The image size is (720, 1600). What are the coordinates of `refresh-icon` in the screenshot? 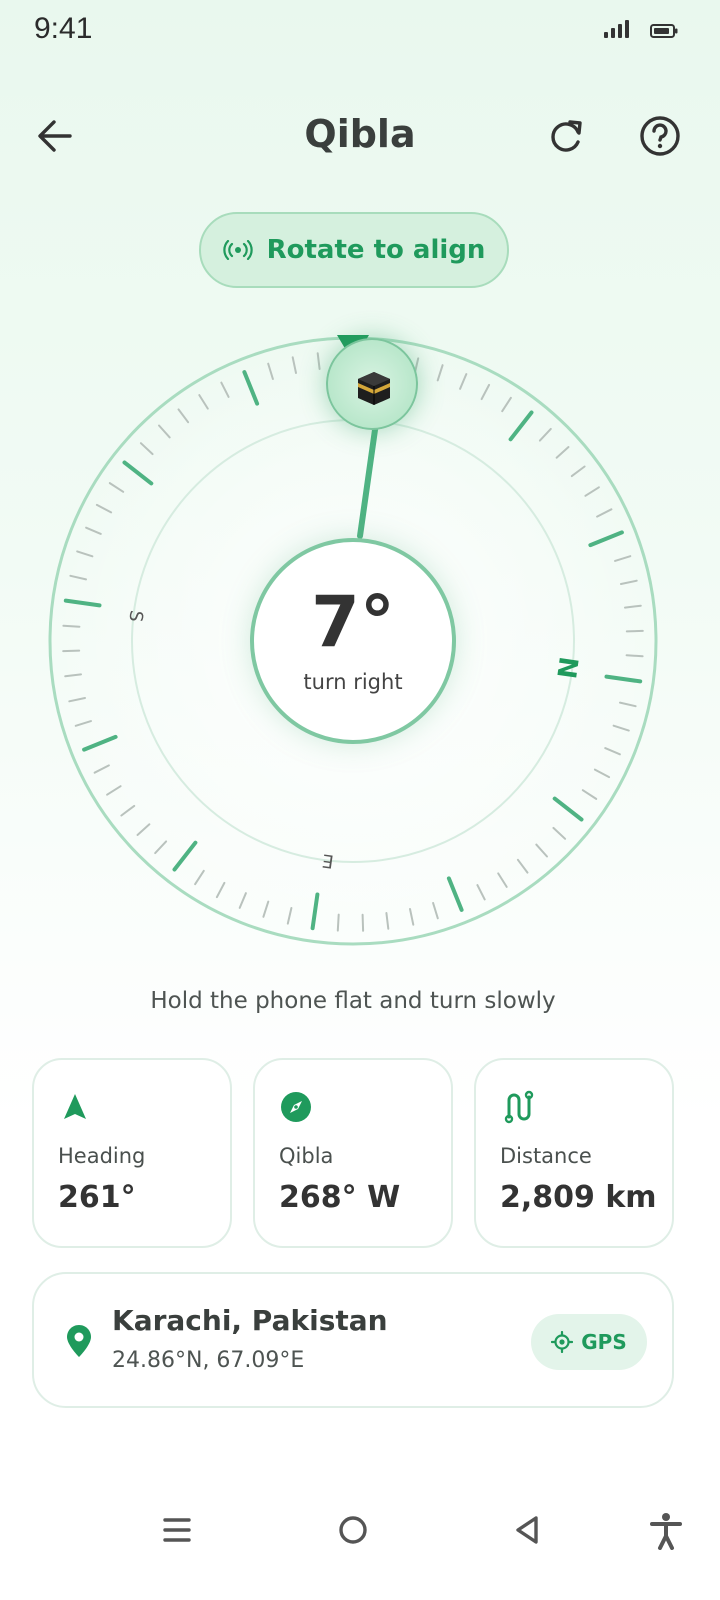 It's located at (566, 136).